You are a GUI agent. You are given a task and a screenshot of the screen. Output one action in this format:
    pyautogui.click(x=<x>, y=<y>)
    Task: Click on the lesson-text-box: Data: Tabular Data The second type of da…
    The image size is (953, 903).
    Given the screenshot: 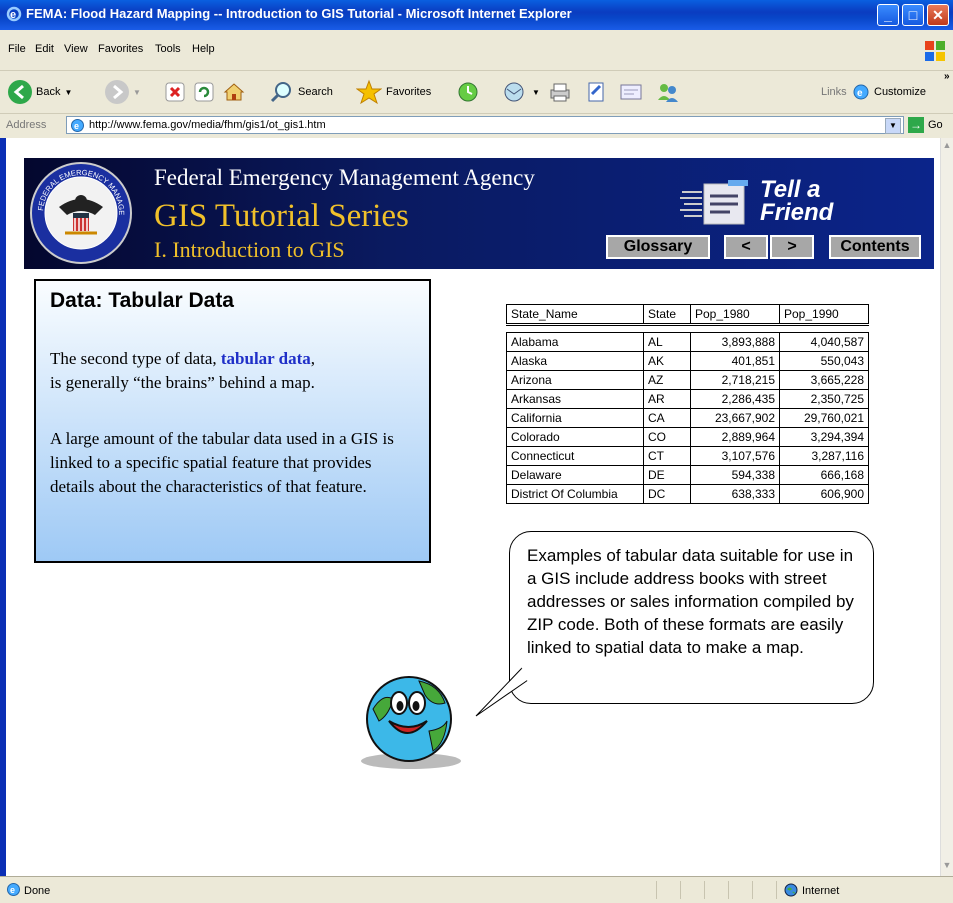 What is the action you would take?
    pyautogui.click(x=232, y=421)
    